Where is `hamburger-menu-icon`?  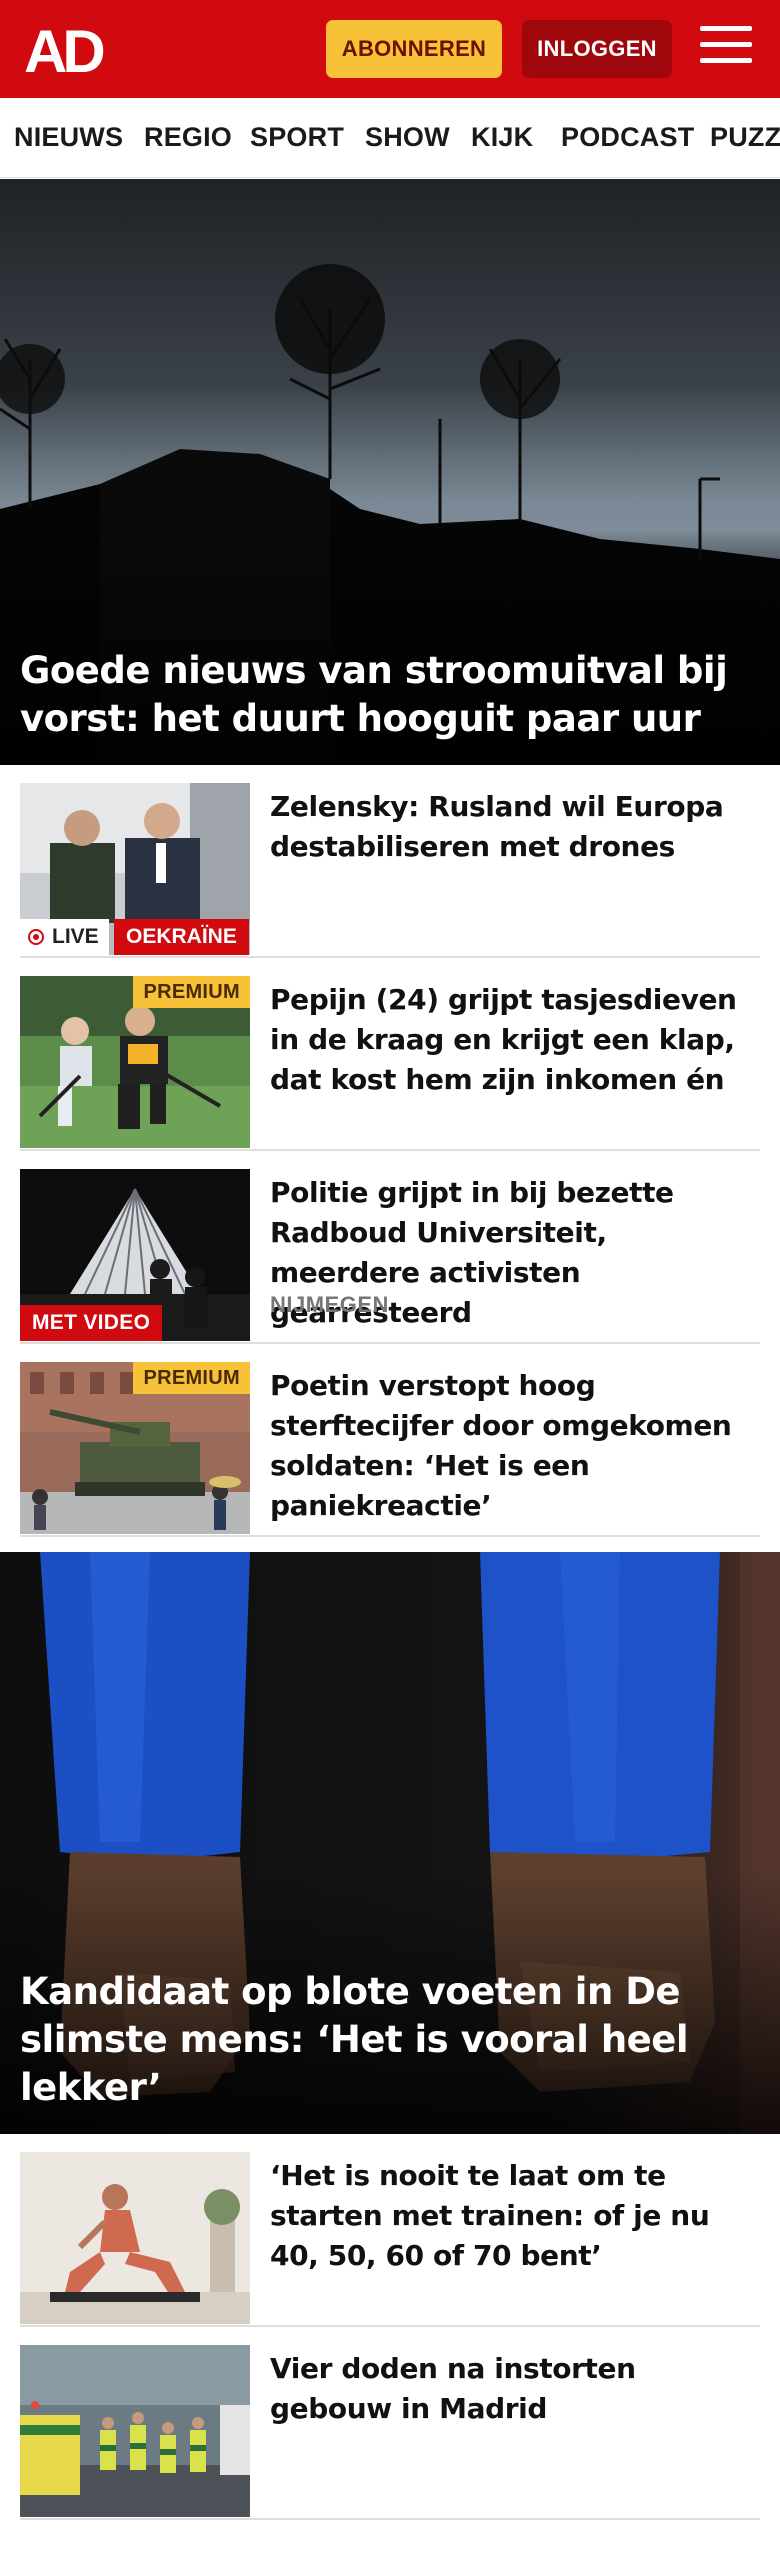 hamburger-menu-icon is located at coordinates (726, 48).